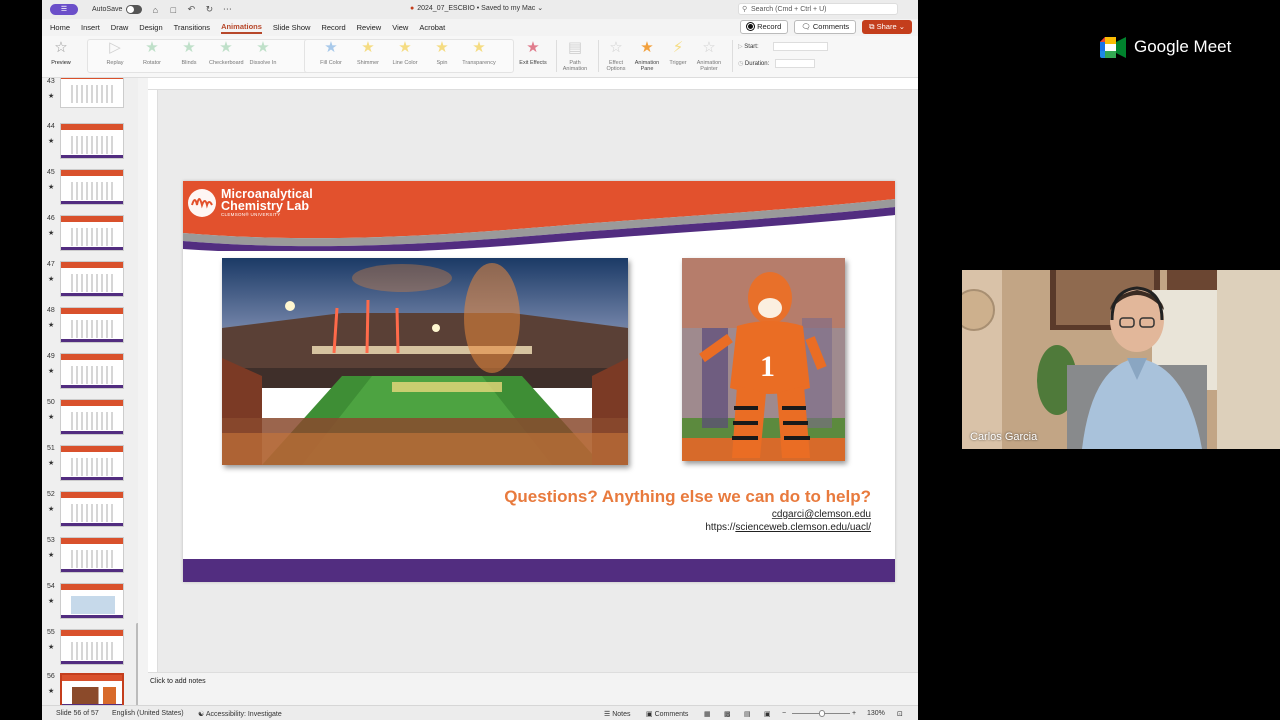 The image size is (1280, 720). Describe the element at coordinates (432, 27) in the screenshot. I see `tab-acrobat: Acrobat` at that location.